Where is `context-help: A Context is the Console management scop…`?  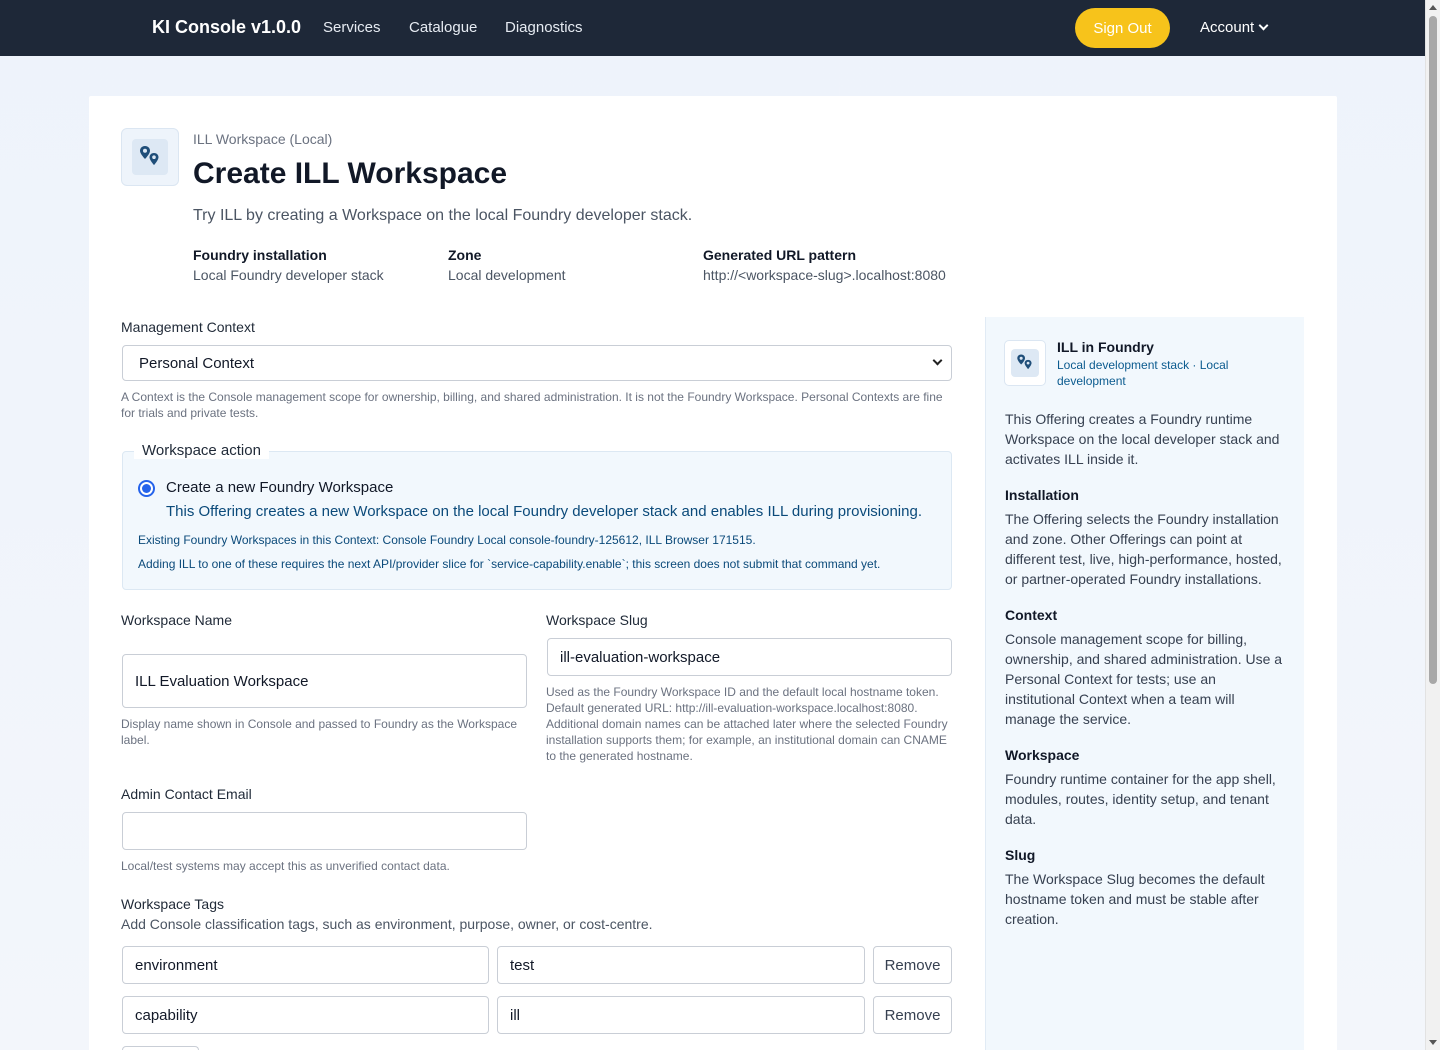
context-help: A Context is the Console management scop… is located at coordinates (532, 405).